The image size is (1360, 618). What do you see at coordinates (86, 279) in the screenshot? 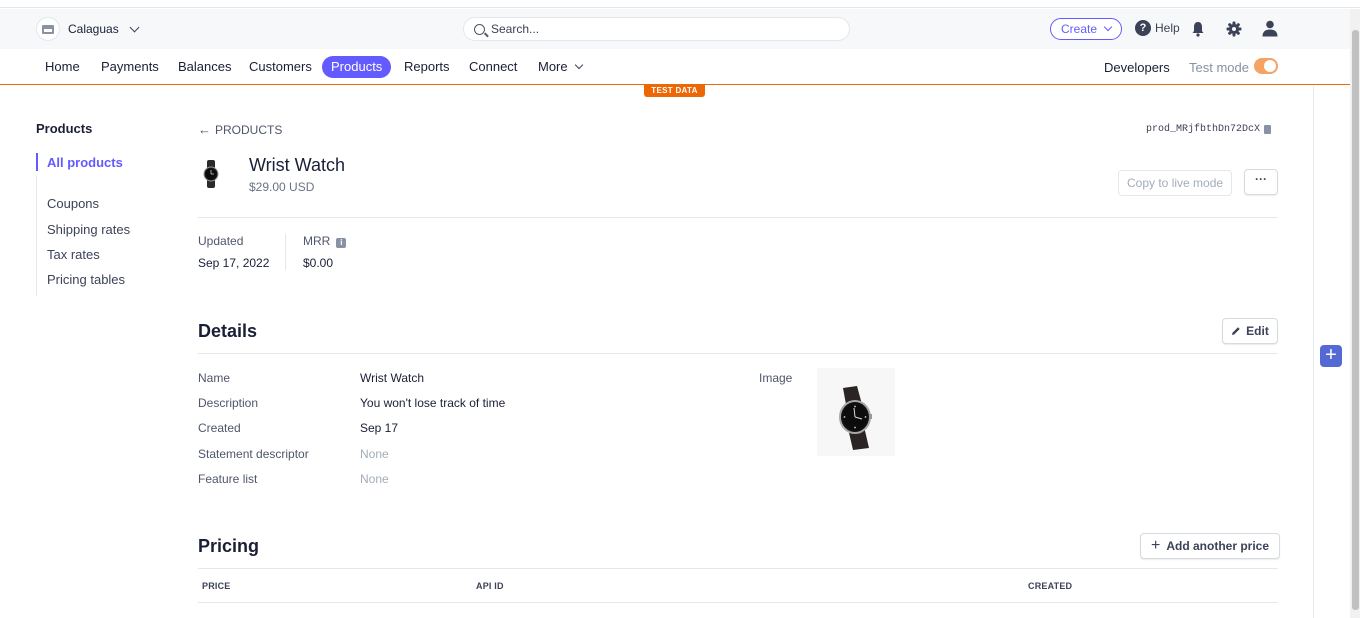
I see `sidebar-item-pricing-tables: Pricing tables` at bounding box center [86, 279].